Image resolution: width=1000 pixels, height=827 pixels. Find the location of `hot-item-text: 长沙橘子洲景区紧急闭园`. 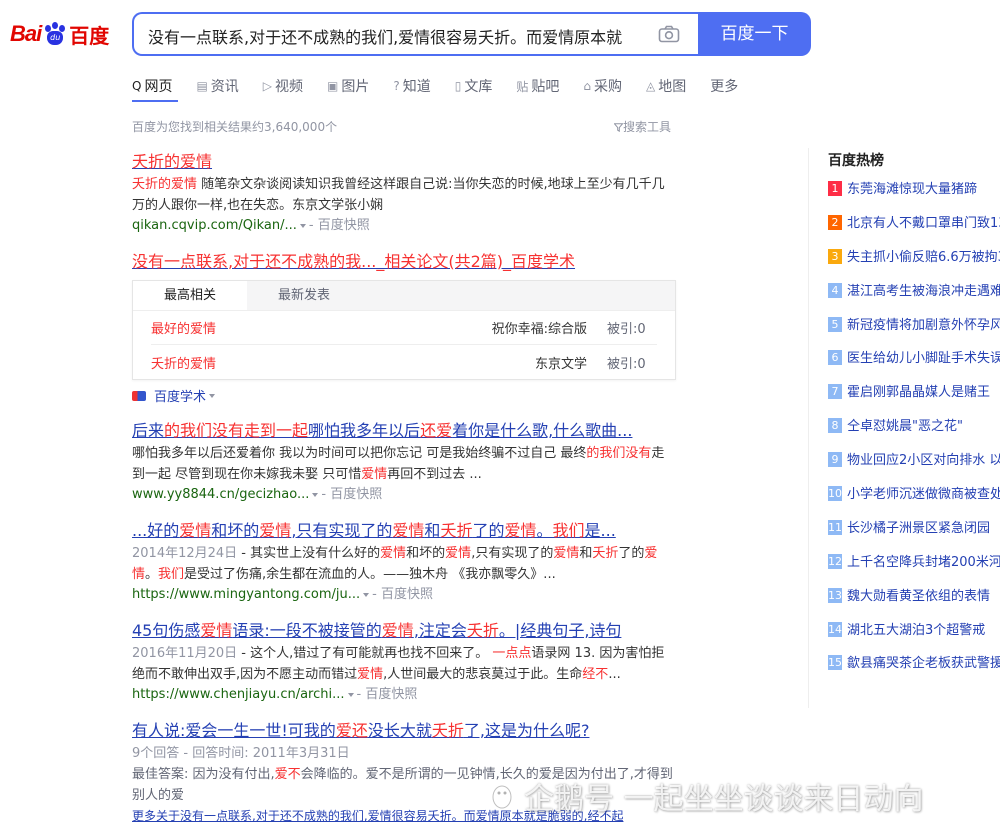

hot-item-text: 长沙橘子洲景区紧急闭园 is located at coordinates (918, 526).